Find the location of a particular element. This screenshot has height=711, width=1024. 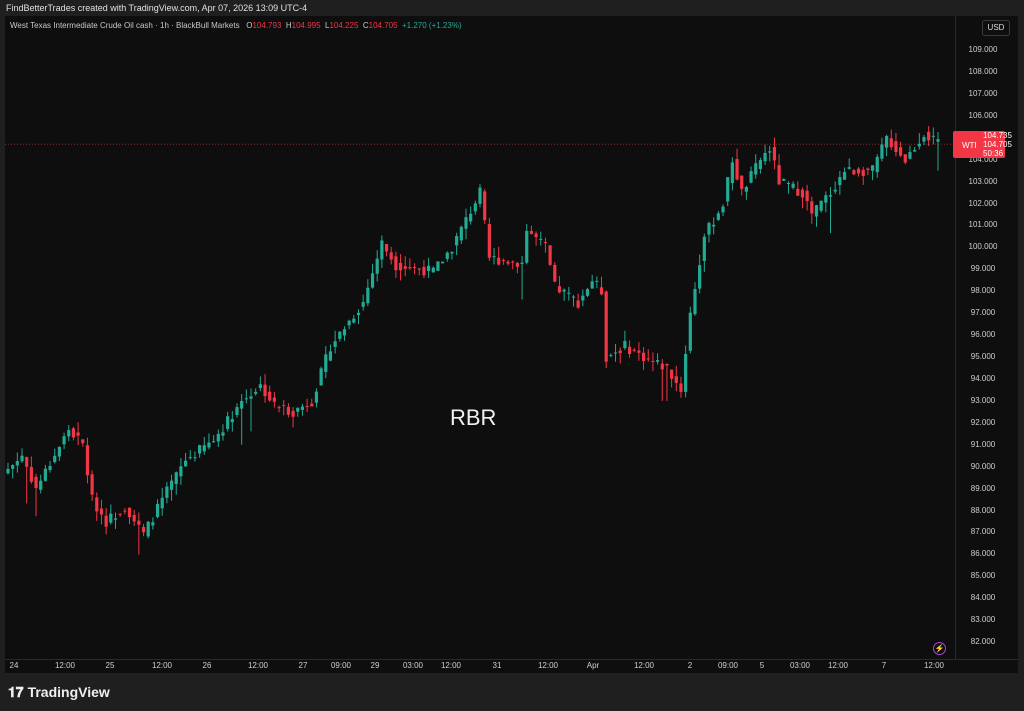

price-tick-label: 90.000 is located at coordinates (983, 466).